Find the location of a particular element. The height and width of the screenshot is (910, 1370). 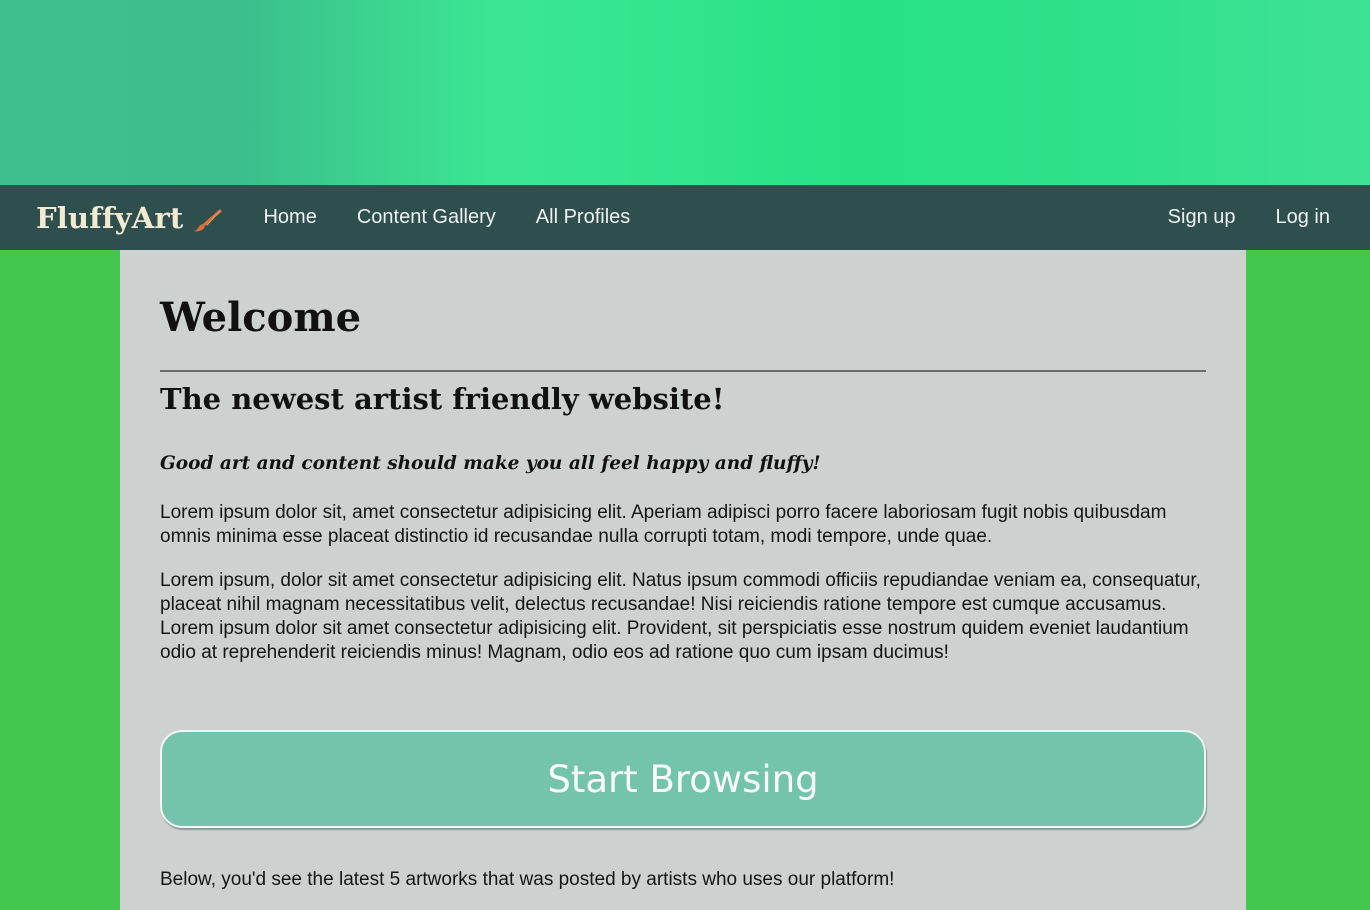

nav-home: Home is located at coordinates (289, 217).